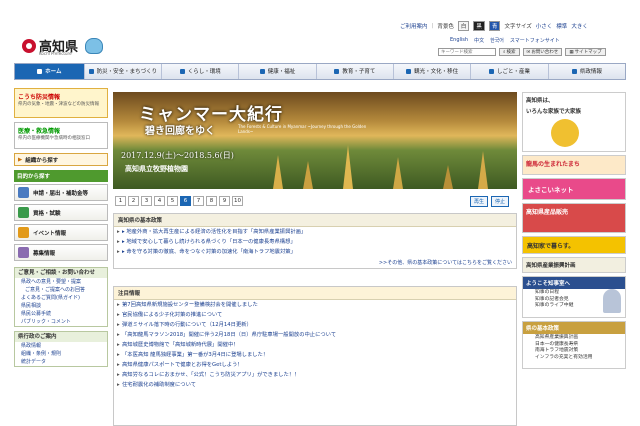  What do you see at coordinates (500, 201) in the screenshot?
I see `stop-button: 停止` at bounding box center [500, 201].